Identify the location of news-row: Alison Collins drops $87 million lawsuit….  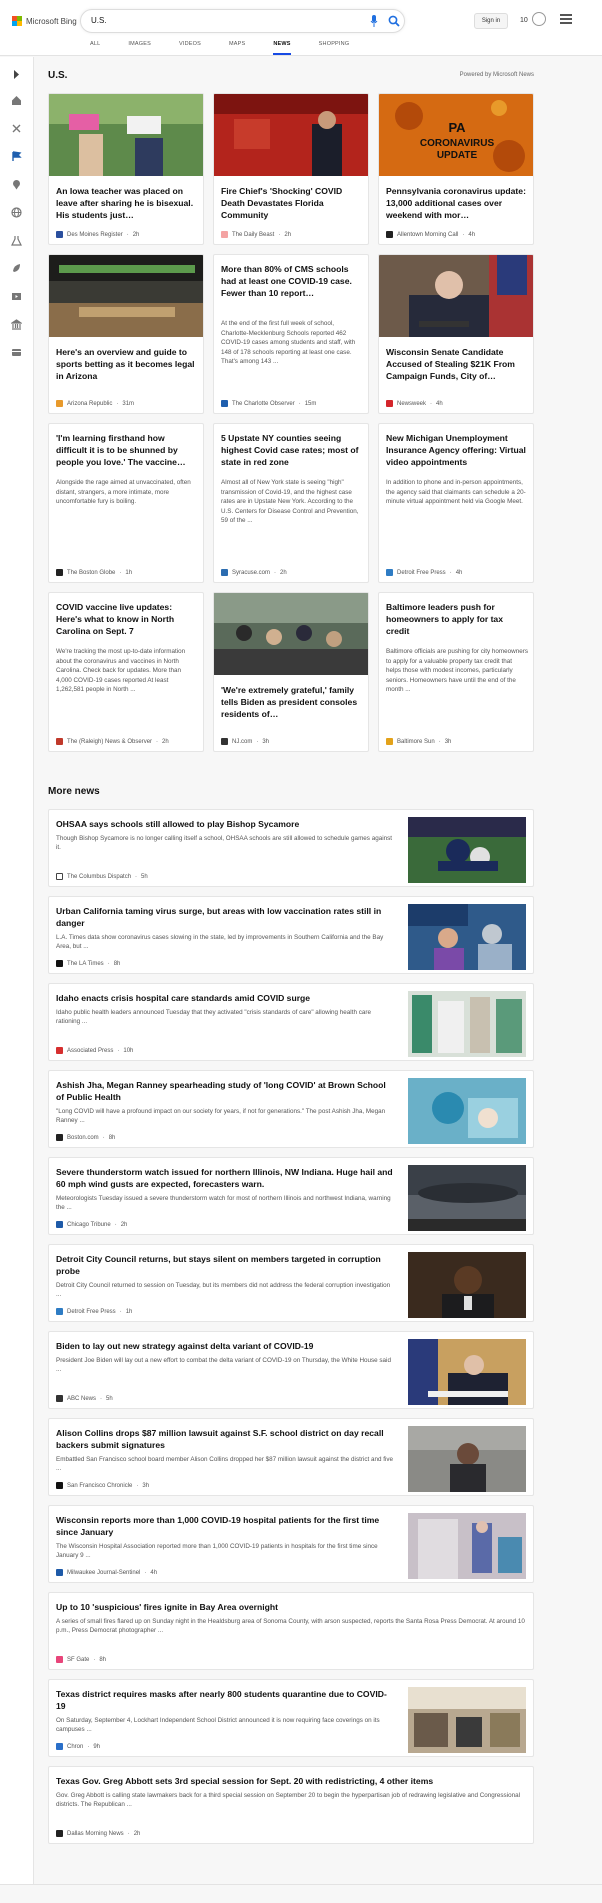
(291, 1457).